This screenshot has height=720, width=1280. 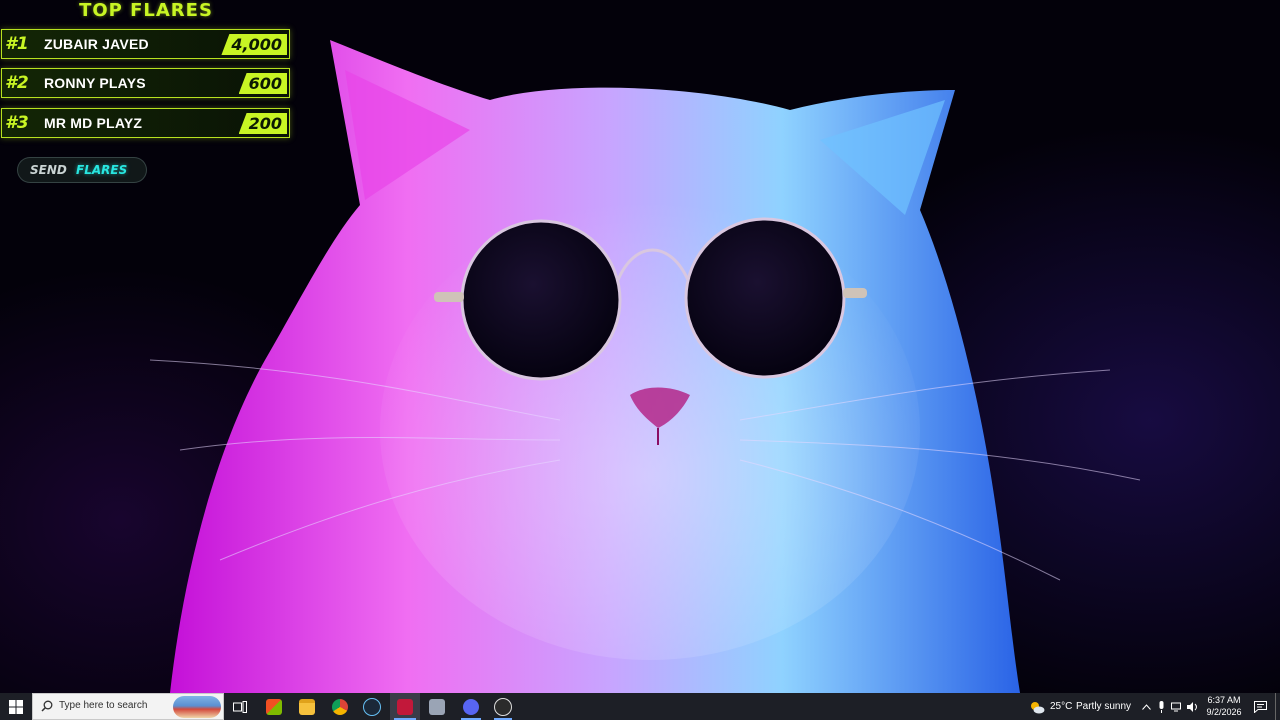 I want to click on top-flares-title: TOP FLARES, so click(x=146, y=10).